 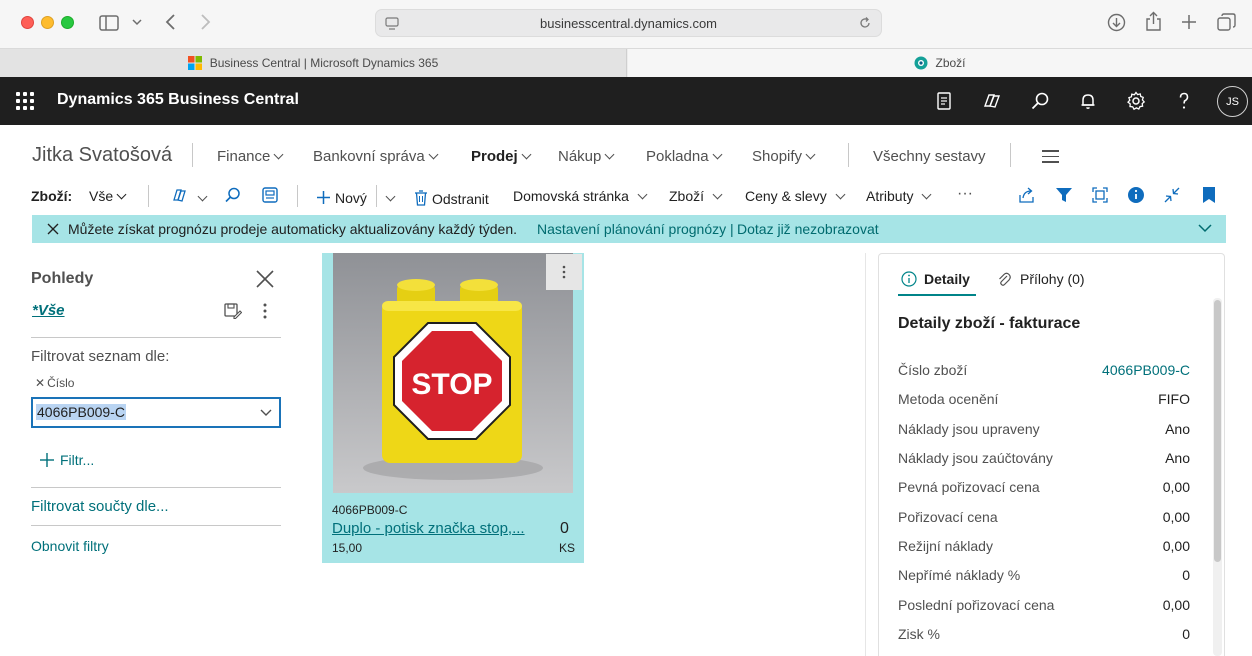 I want to click on more-options-button: ···, so click(x=965, y=194).